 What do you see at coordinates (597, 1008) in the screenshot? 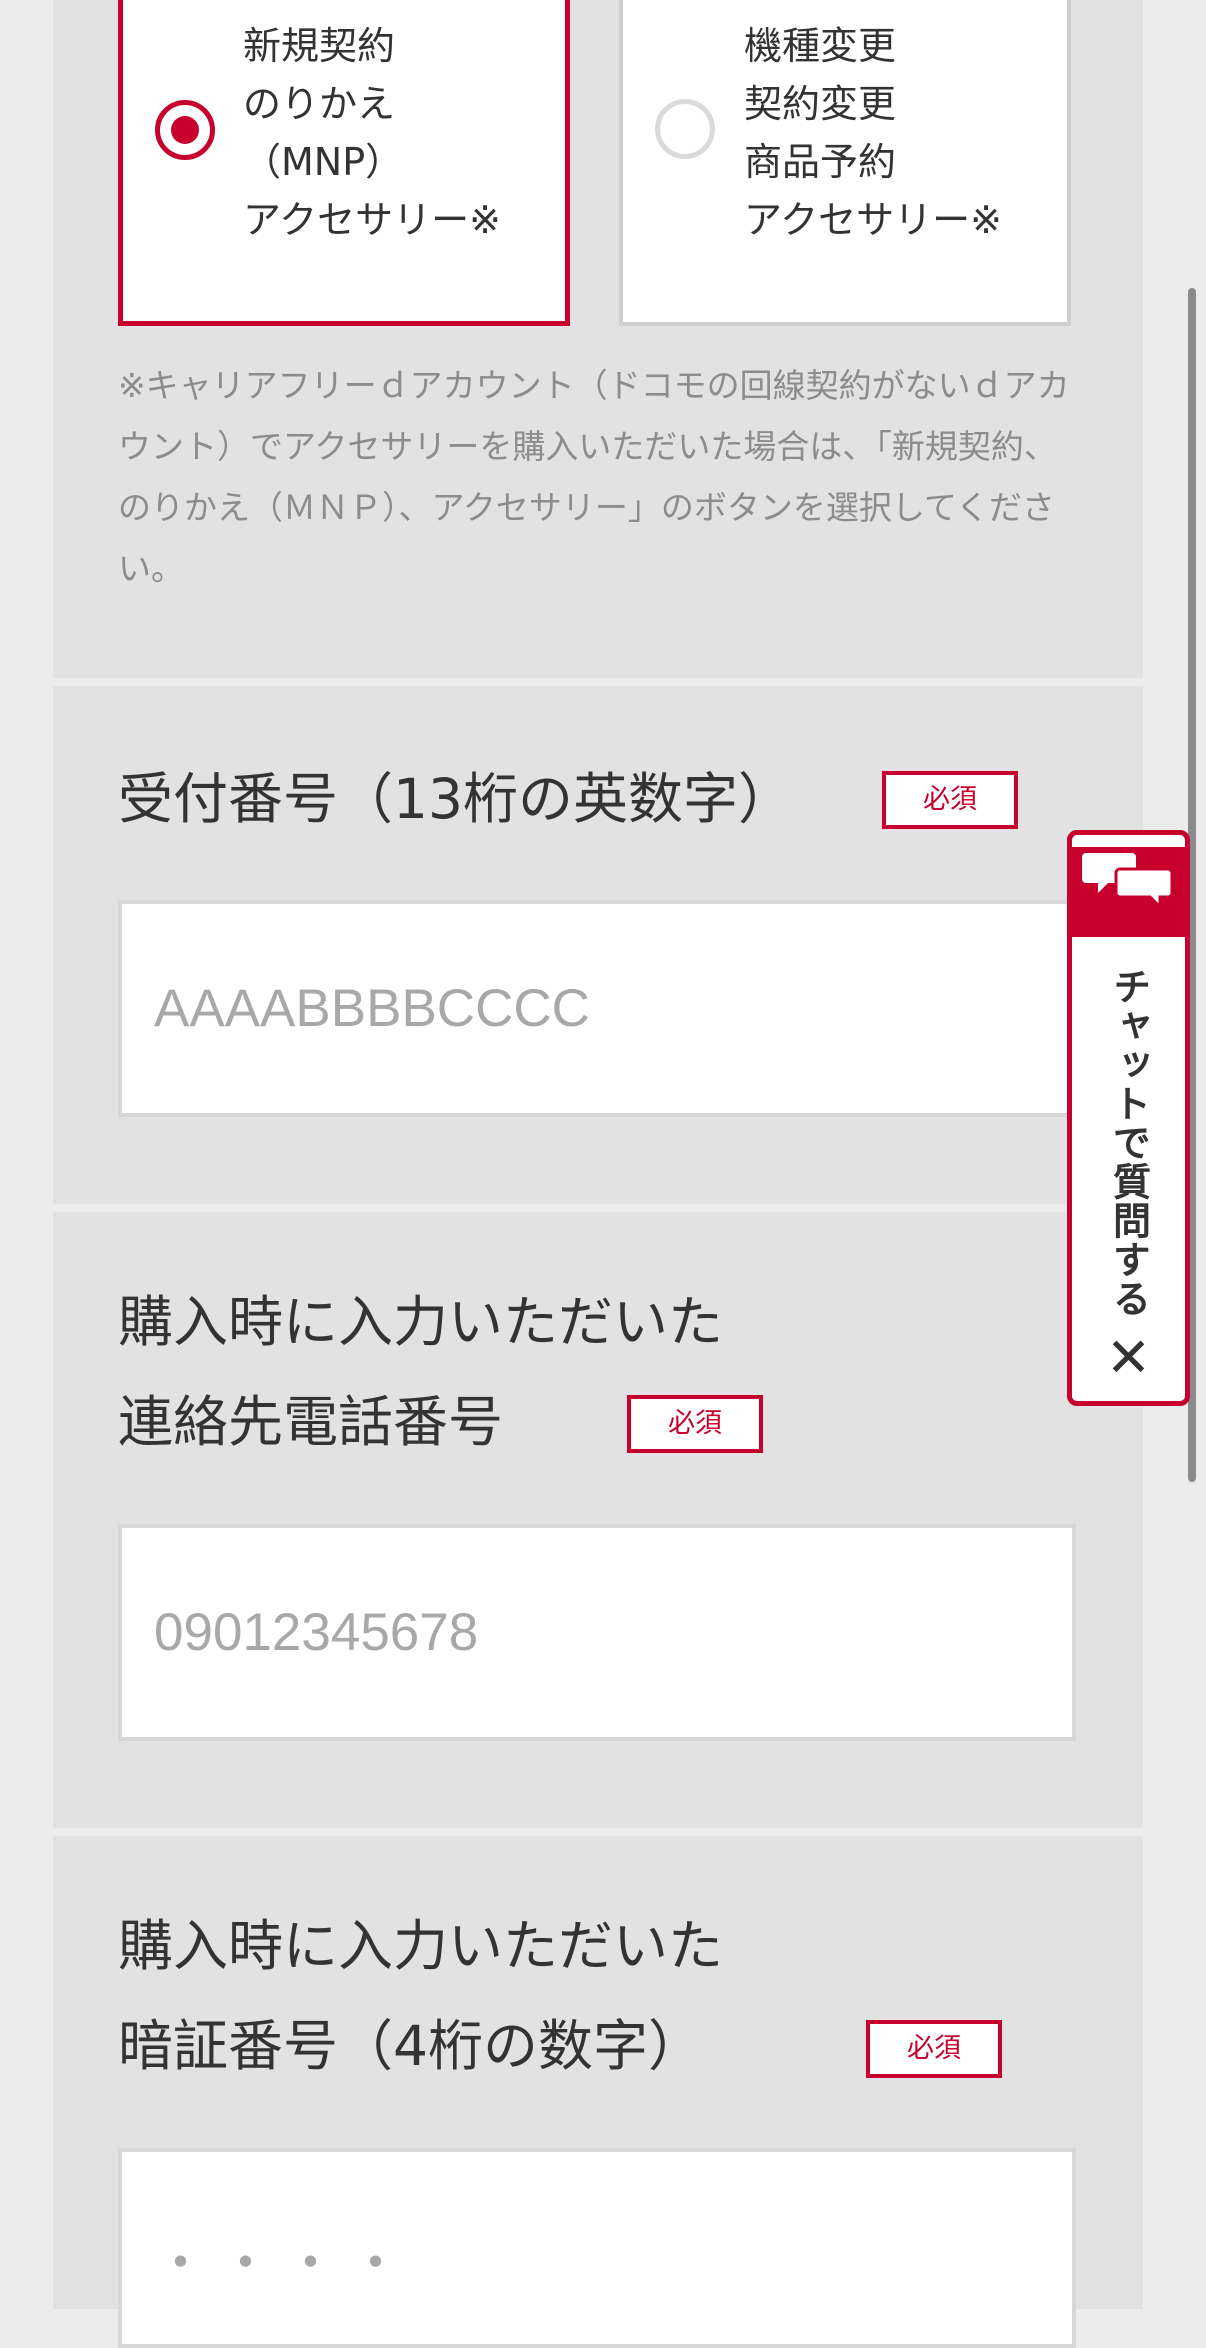
I see `receipt-number-input` at bounding box center [597, 1008].